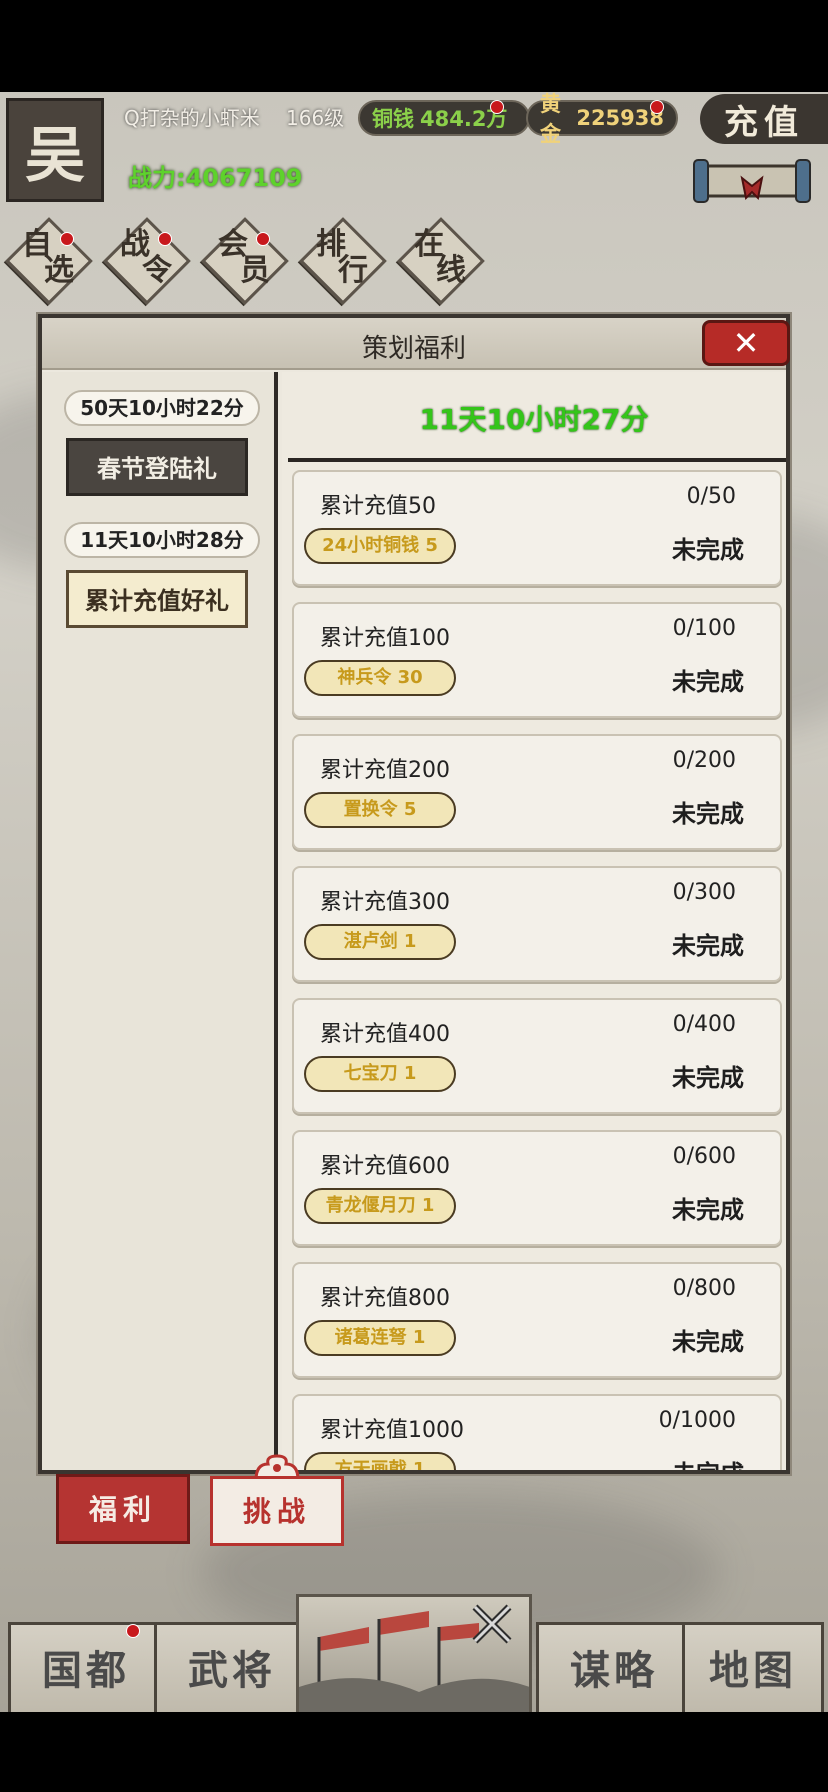 This screenshot has width=828, height=1792. Describe the element at coordinates (753, 1667) in the screenshot. I see `nav-map: 地图` at that location.